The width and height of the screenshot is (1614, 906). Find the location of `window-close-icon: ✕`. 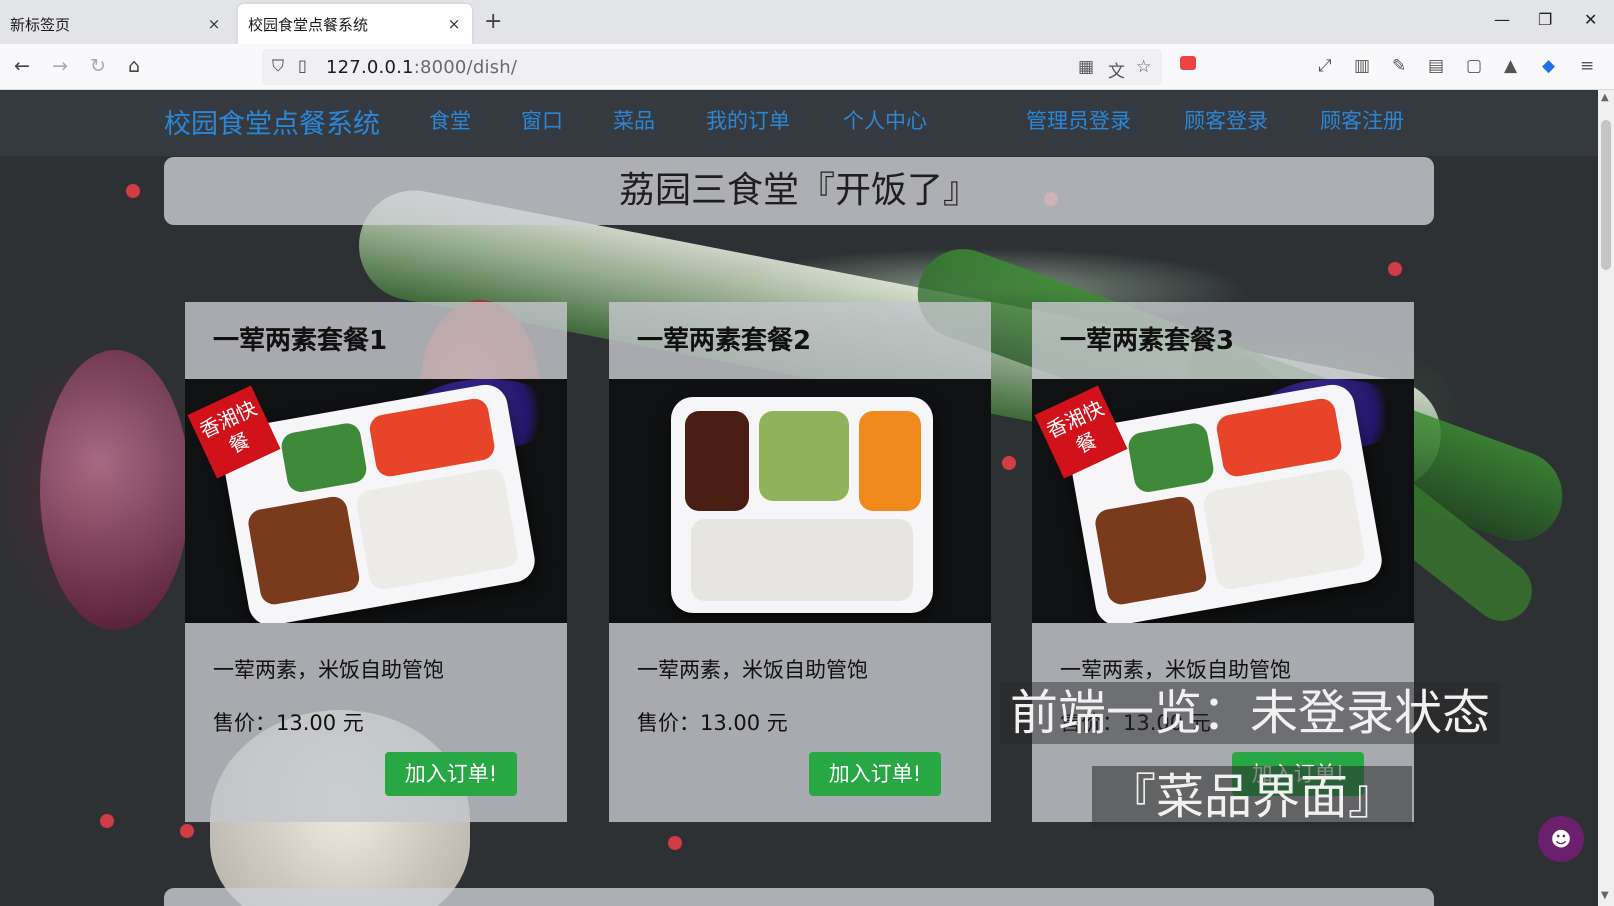

window-close-icon: ✕ is located at coordinates (1590, 19).